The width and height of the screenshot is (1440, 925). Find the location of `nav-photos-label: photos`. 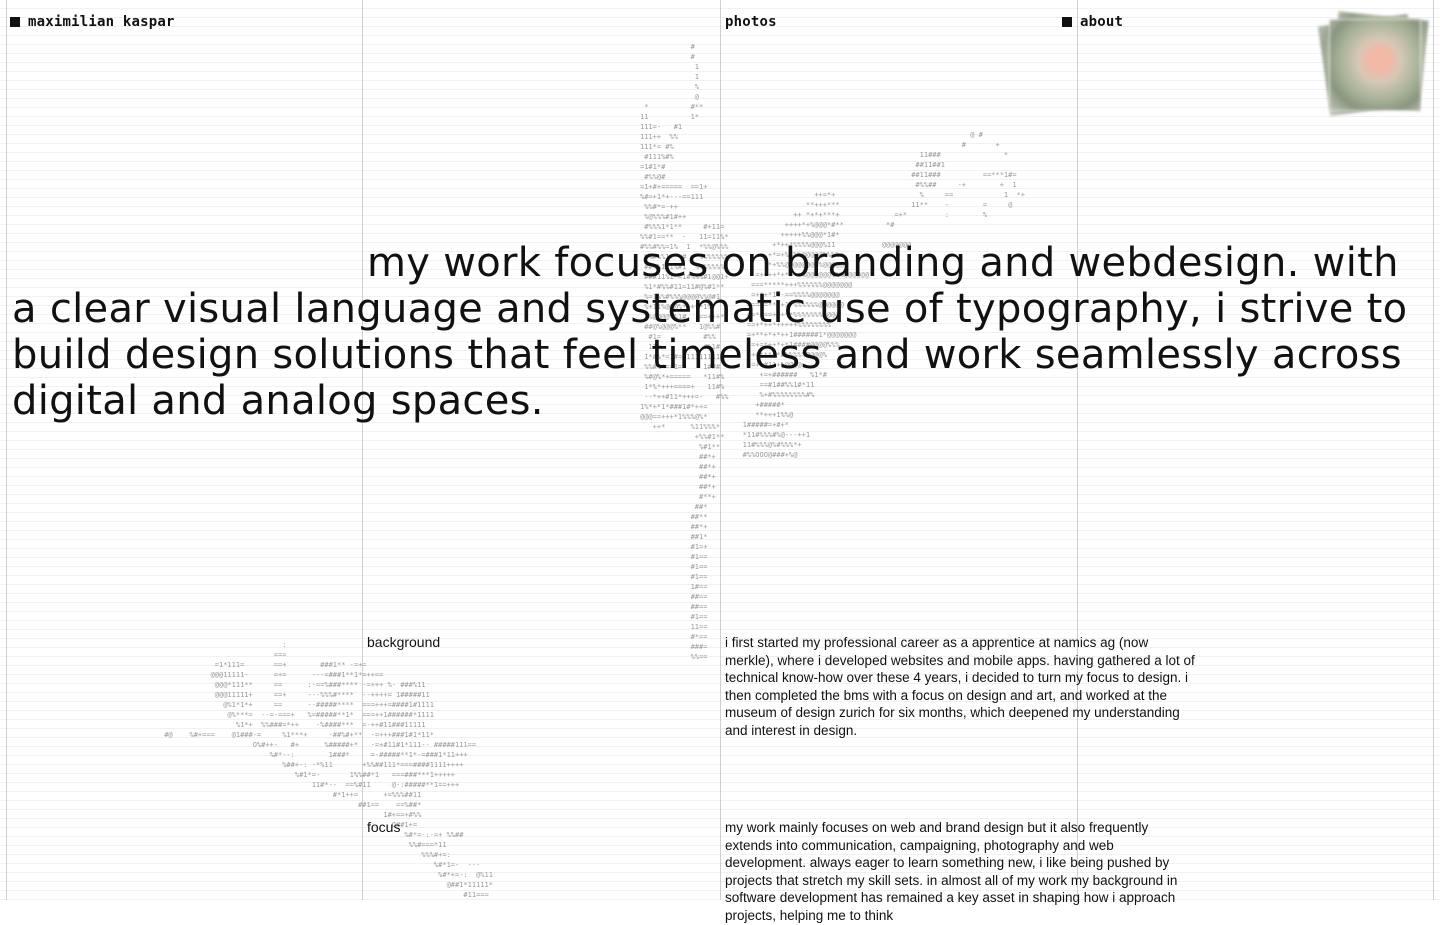

nav-photos-label: photos is located at coordinates (751, 22).